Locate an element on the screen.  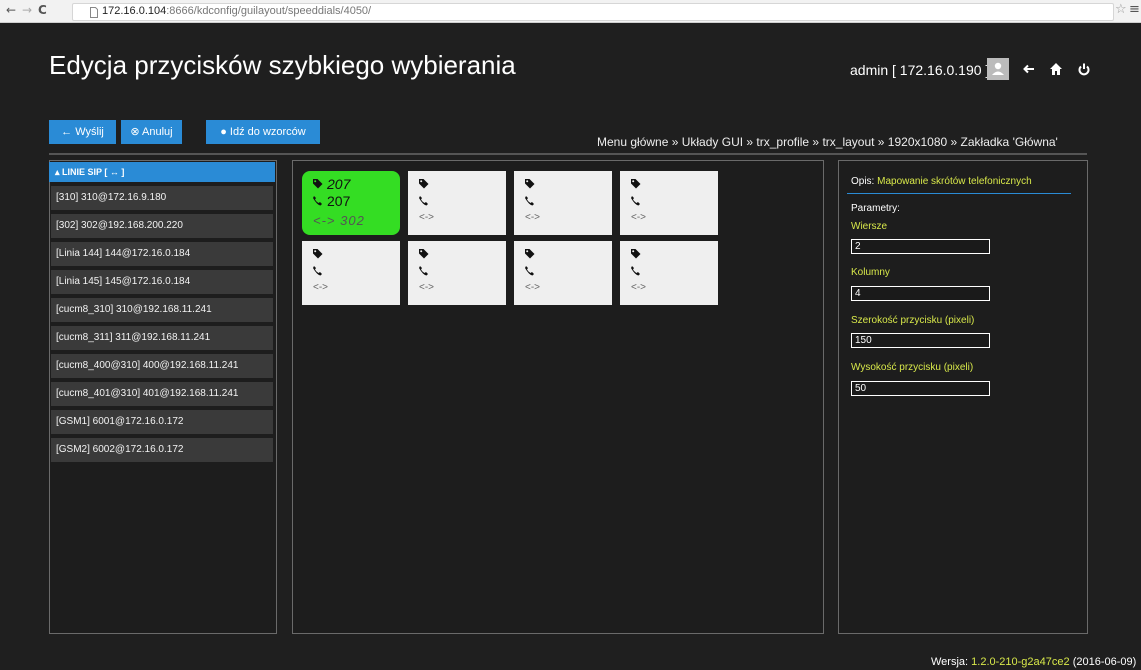
list-item: [302] 302@192.168.200.220 is located at coordinates (162, 226).